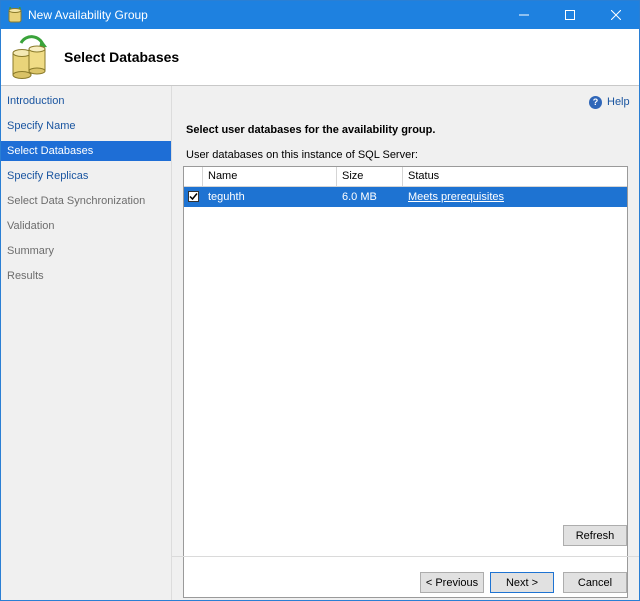  Describe the element at coordinates (515, 197) in the screenshot. I see `cell-status: Meets prerequisites` at that location.